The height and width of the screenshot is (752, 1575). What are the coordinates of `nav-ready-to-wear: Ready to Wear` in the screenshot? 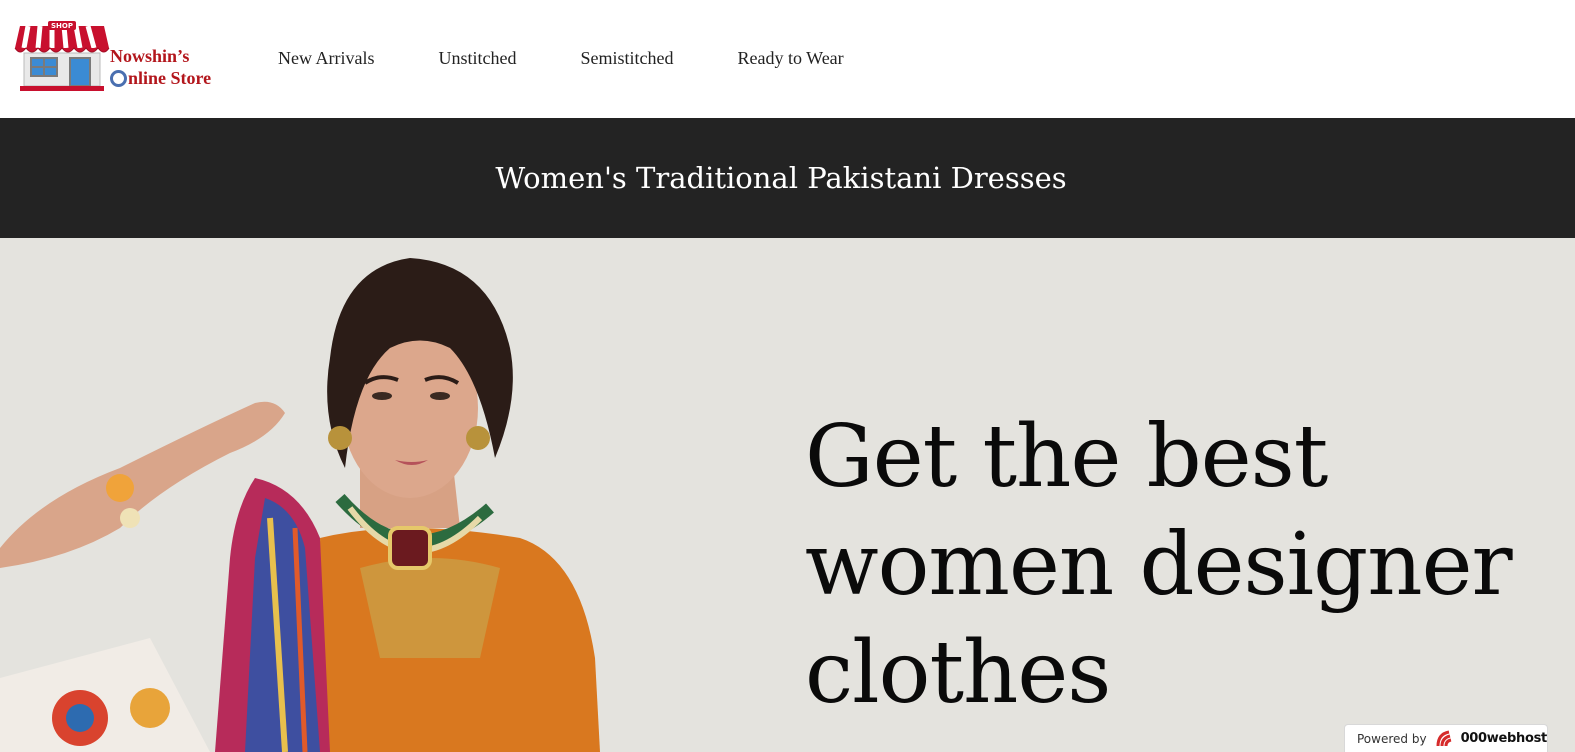 It's located at (790, 58).